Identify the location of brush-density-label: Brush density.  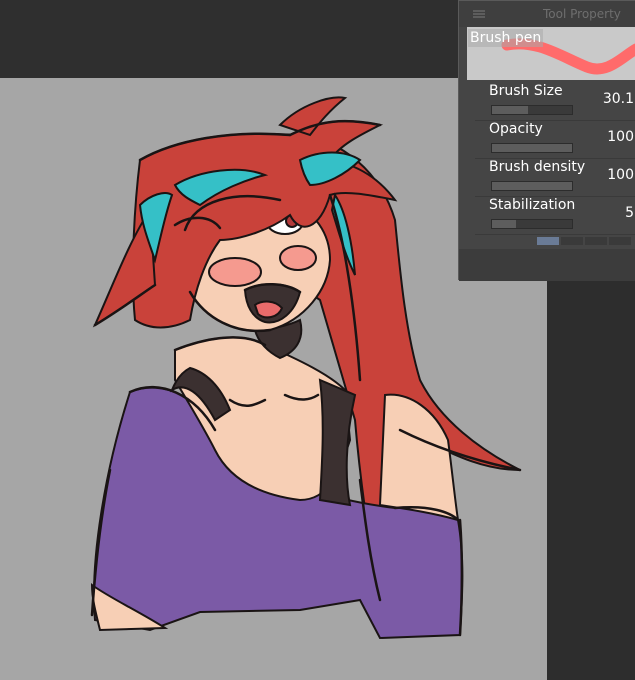
(537, 167).